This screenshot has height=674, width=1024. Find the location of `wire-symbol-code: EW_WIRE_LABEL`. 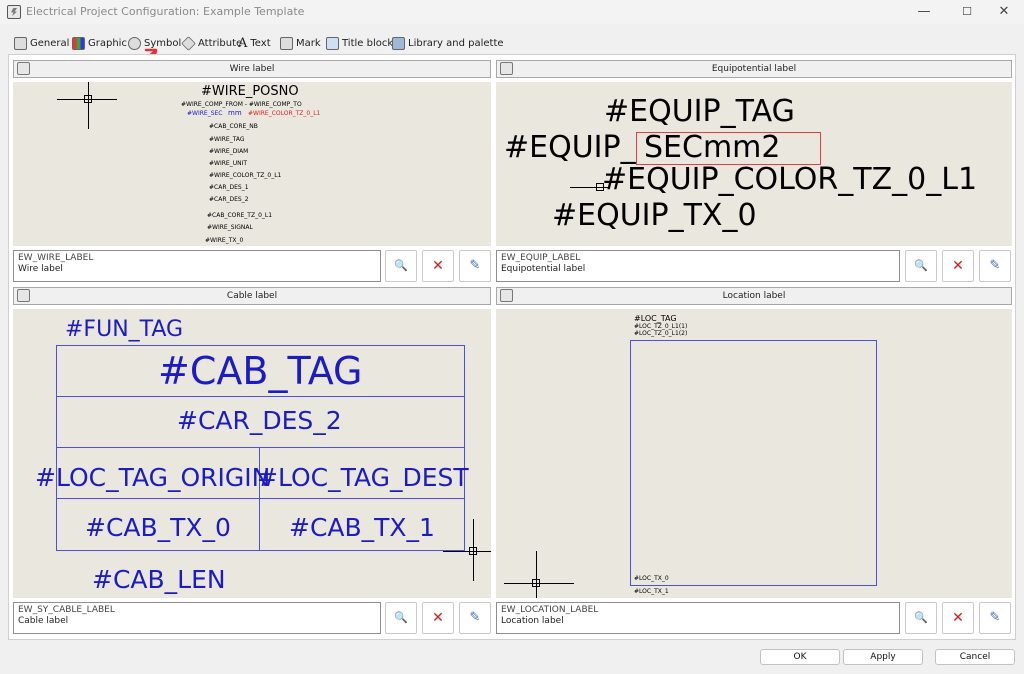

wire-symbol-code: EW_WIRE_LABEL is located at coordinates (56, 258).